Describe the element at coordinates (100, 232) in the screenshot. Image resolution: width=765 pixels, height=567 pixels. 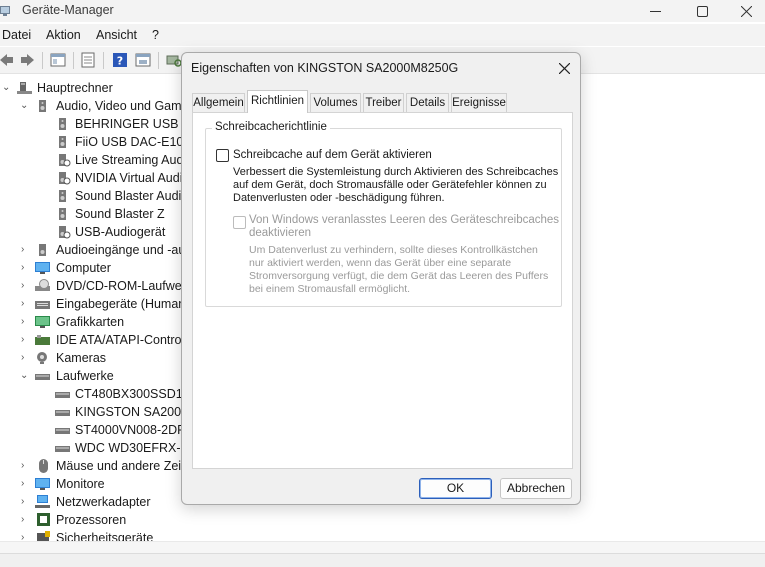
I see `tree-item-device: USB-Audiogerät` at that location.